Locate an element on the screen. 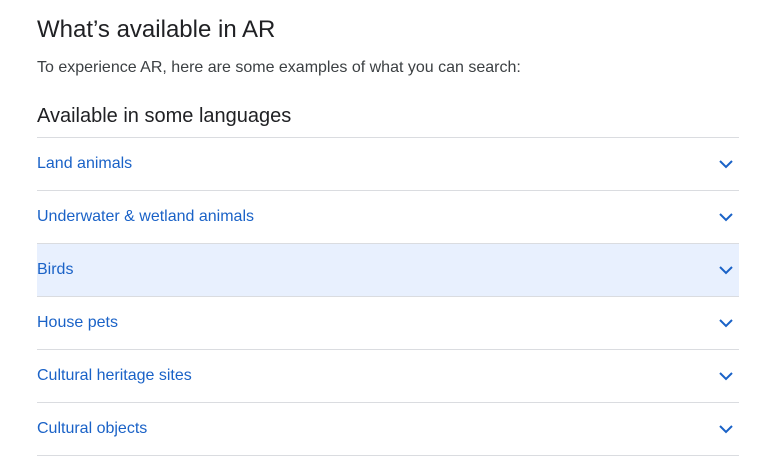 The image size is (777, 460). accordion-item-house-pets: House pets is located at coordinates (388, 323).